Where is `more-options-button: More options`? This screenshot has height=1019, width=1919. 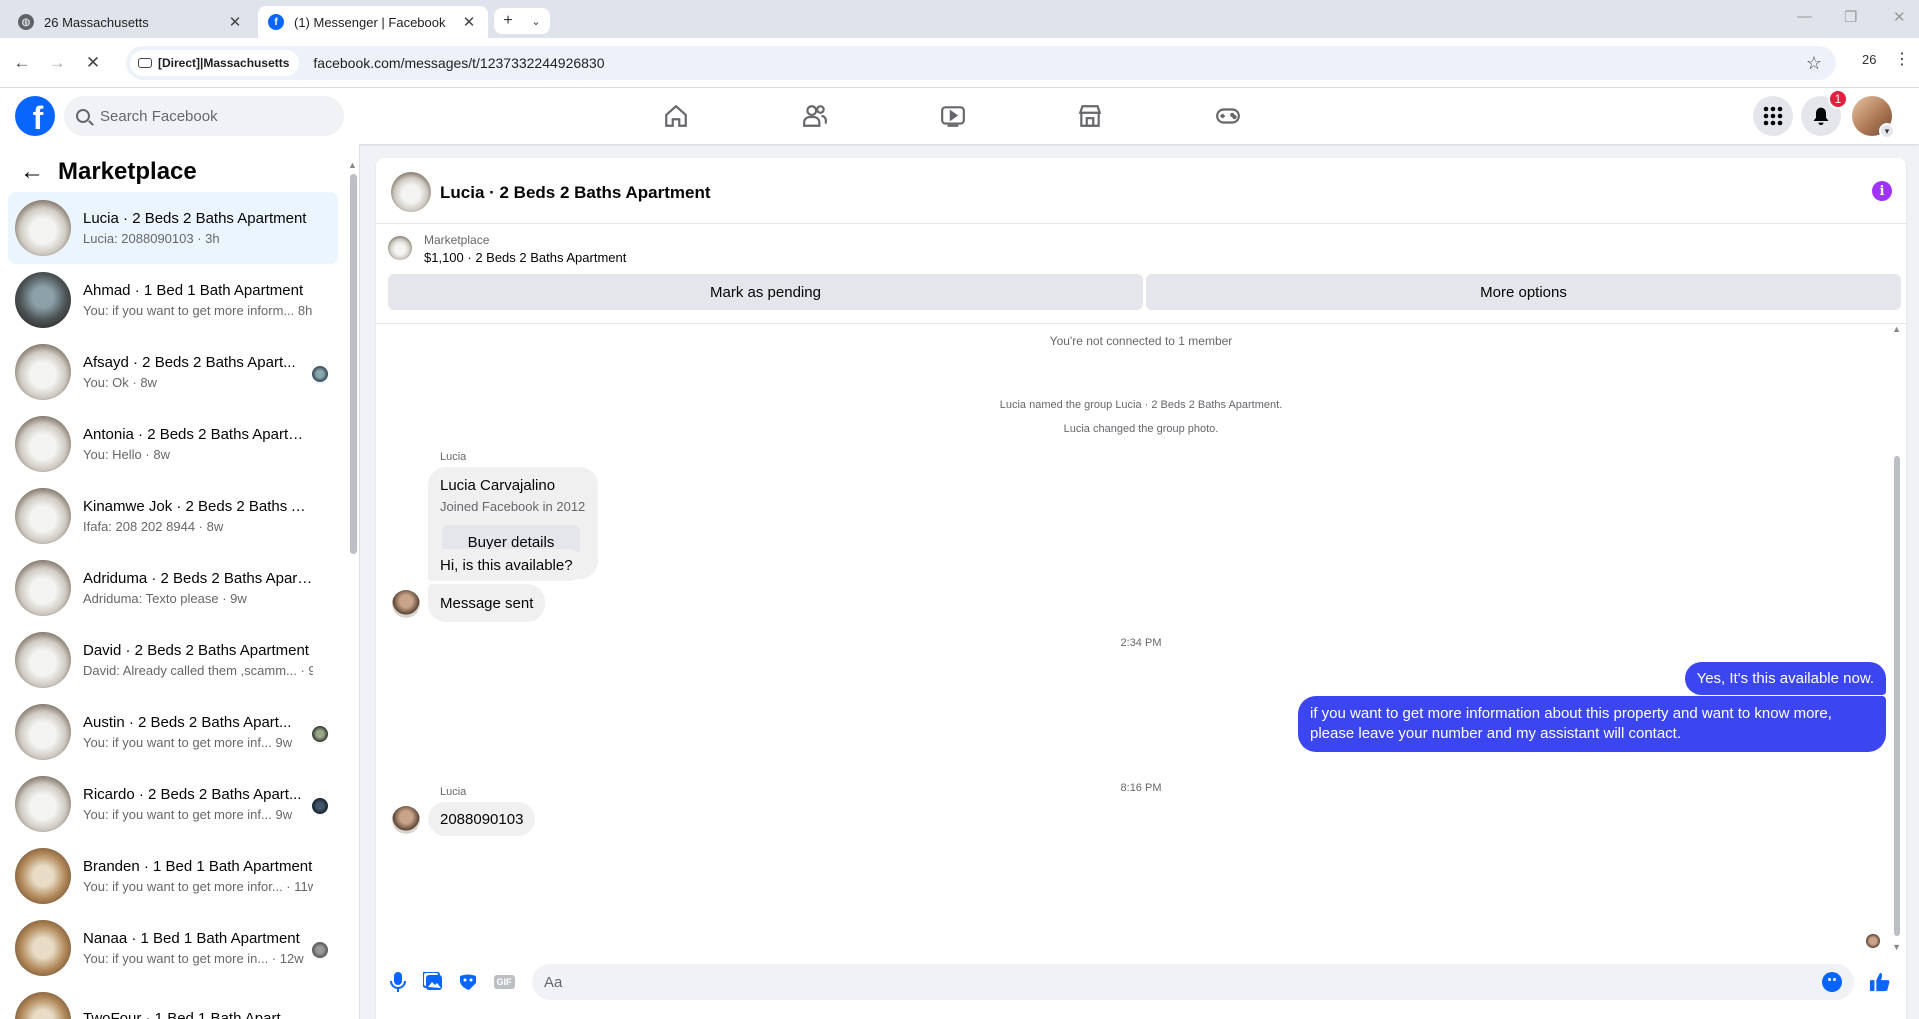
more-options-button: More options is located at coordinates (1523, 292).